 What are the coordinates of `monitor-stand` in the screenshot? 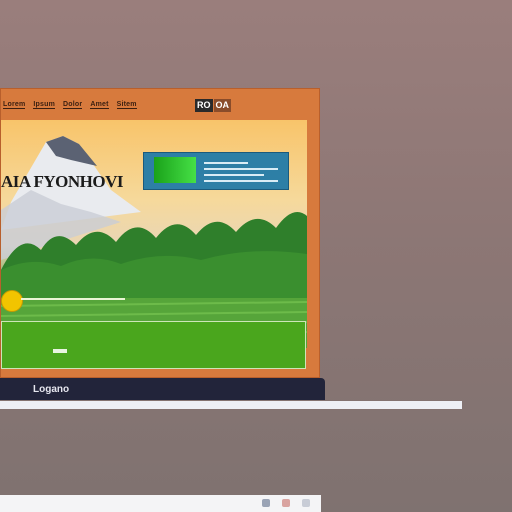 It's located at (231, 405).